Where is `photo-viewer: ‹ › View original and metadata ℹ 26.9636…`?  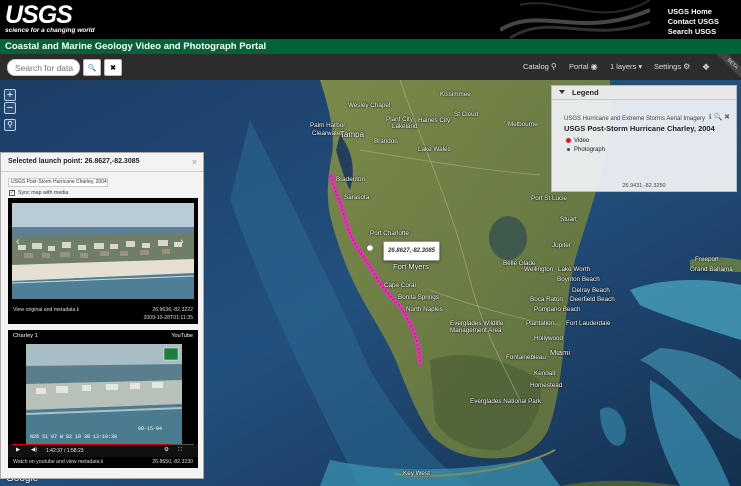
photo-viewer: ‹ › View original and metadata ℹ 26.9636… is located at coordinates (103, 261).